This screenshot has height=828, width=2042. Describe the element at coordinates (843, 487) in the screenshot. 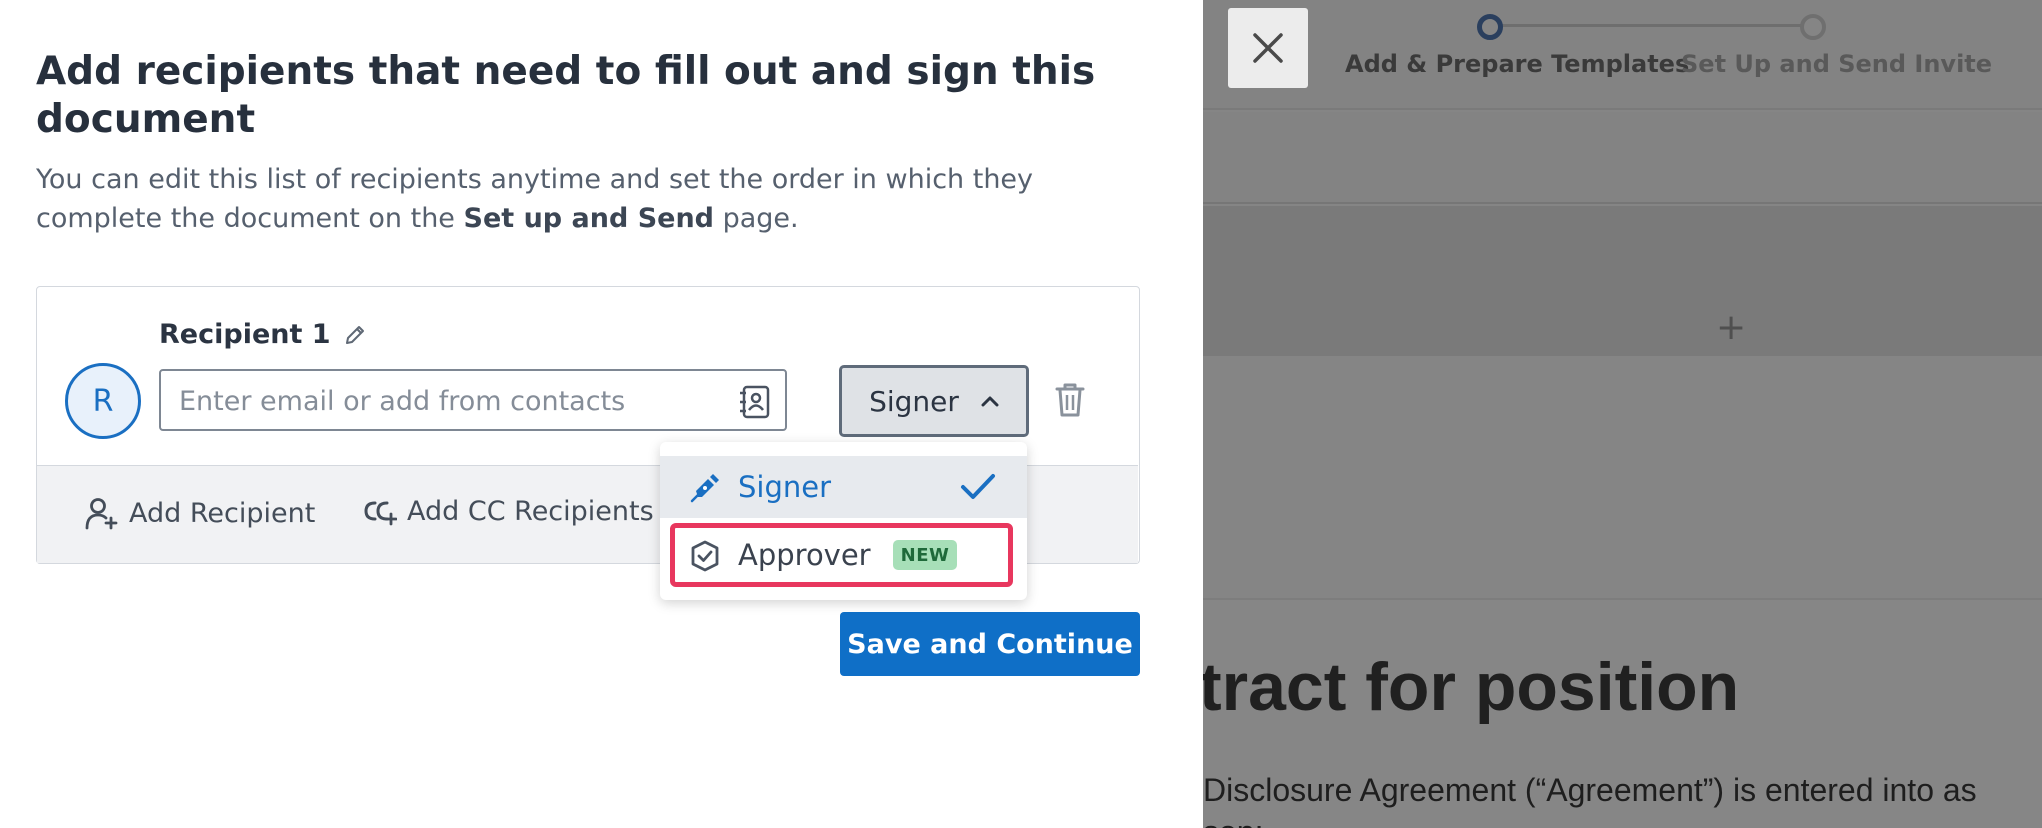

I see `menu-item-signer: Signer` at that location.